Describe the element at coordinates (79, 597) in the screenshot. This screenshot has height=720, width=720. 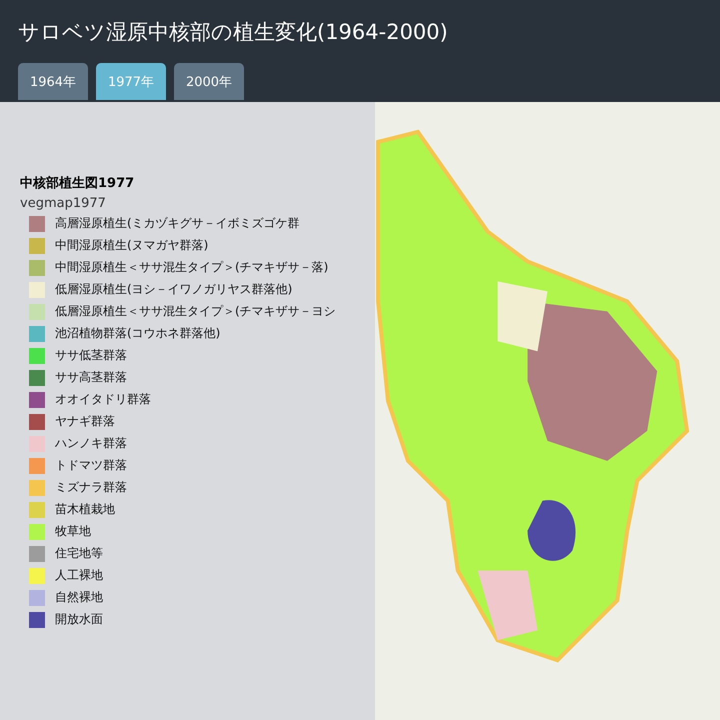
I see `legend-label: 自然裸地` at that location.